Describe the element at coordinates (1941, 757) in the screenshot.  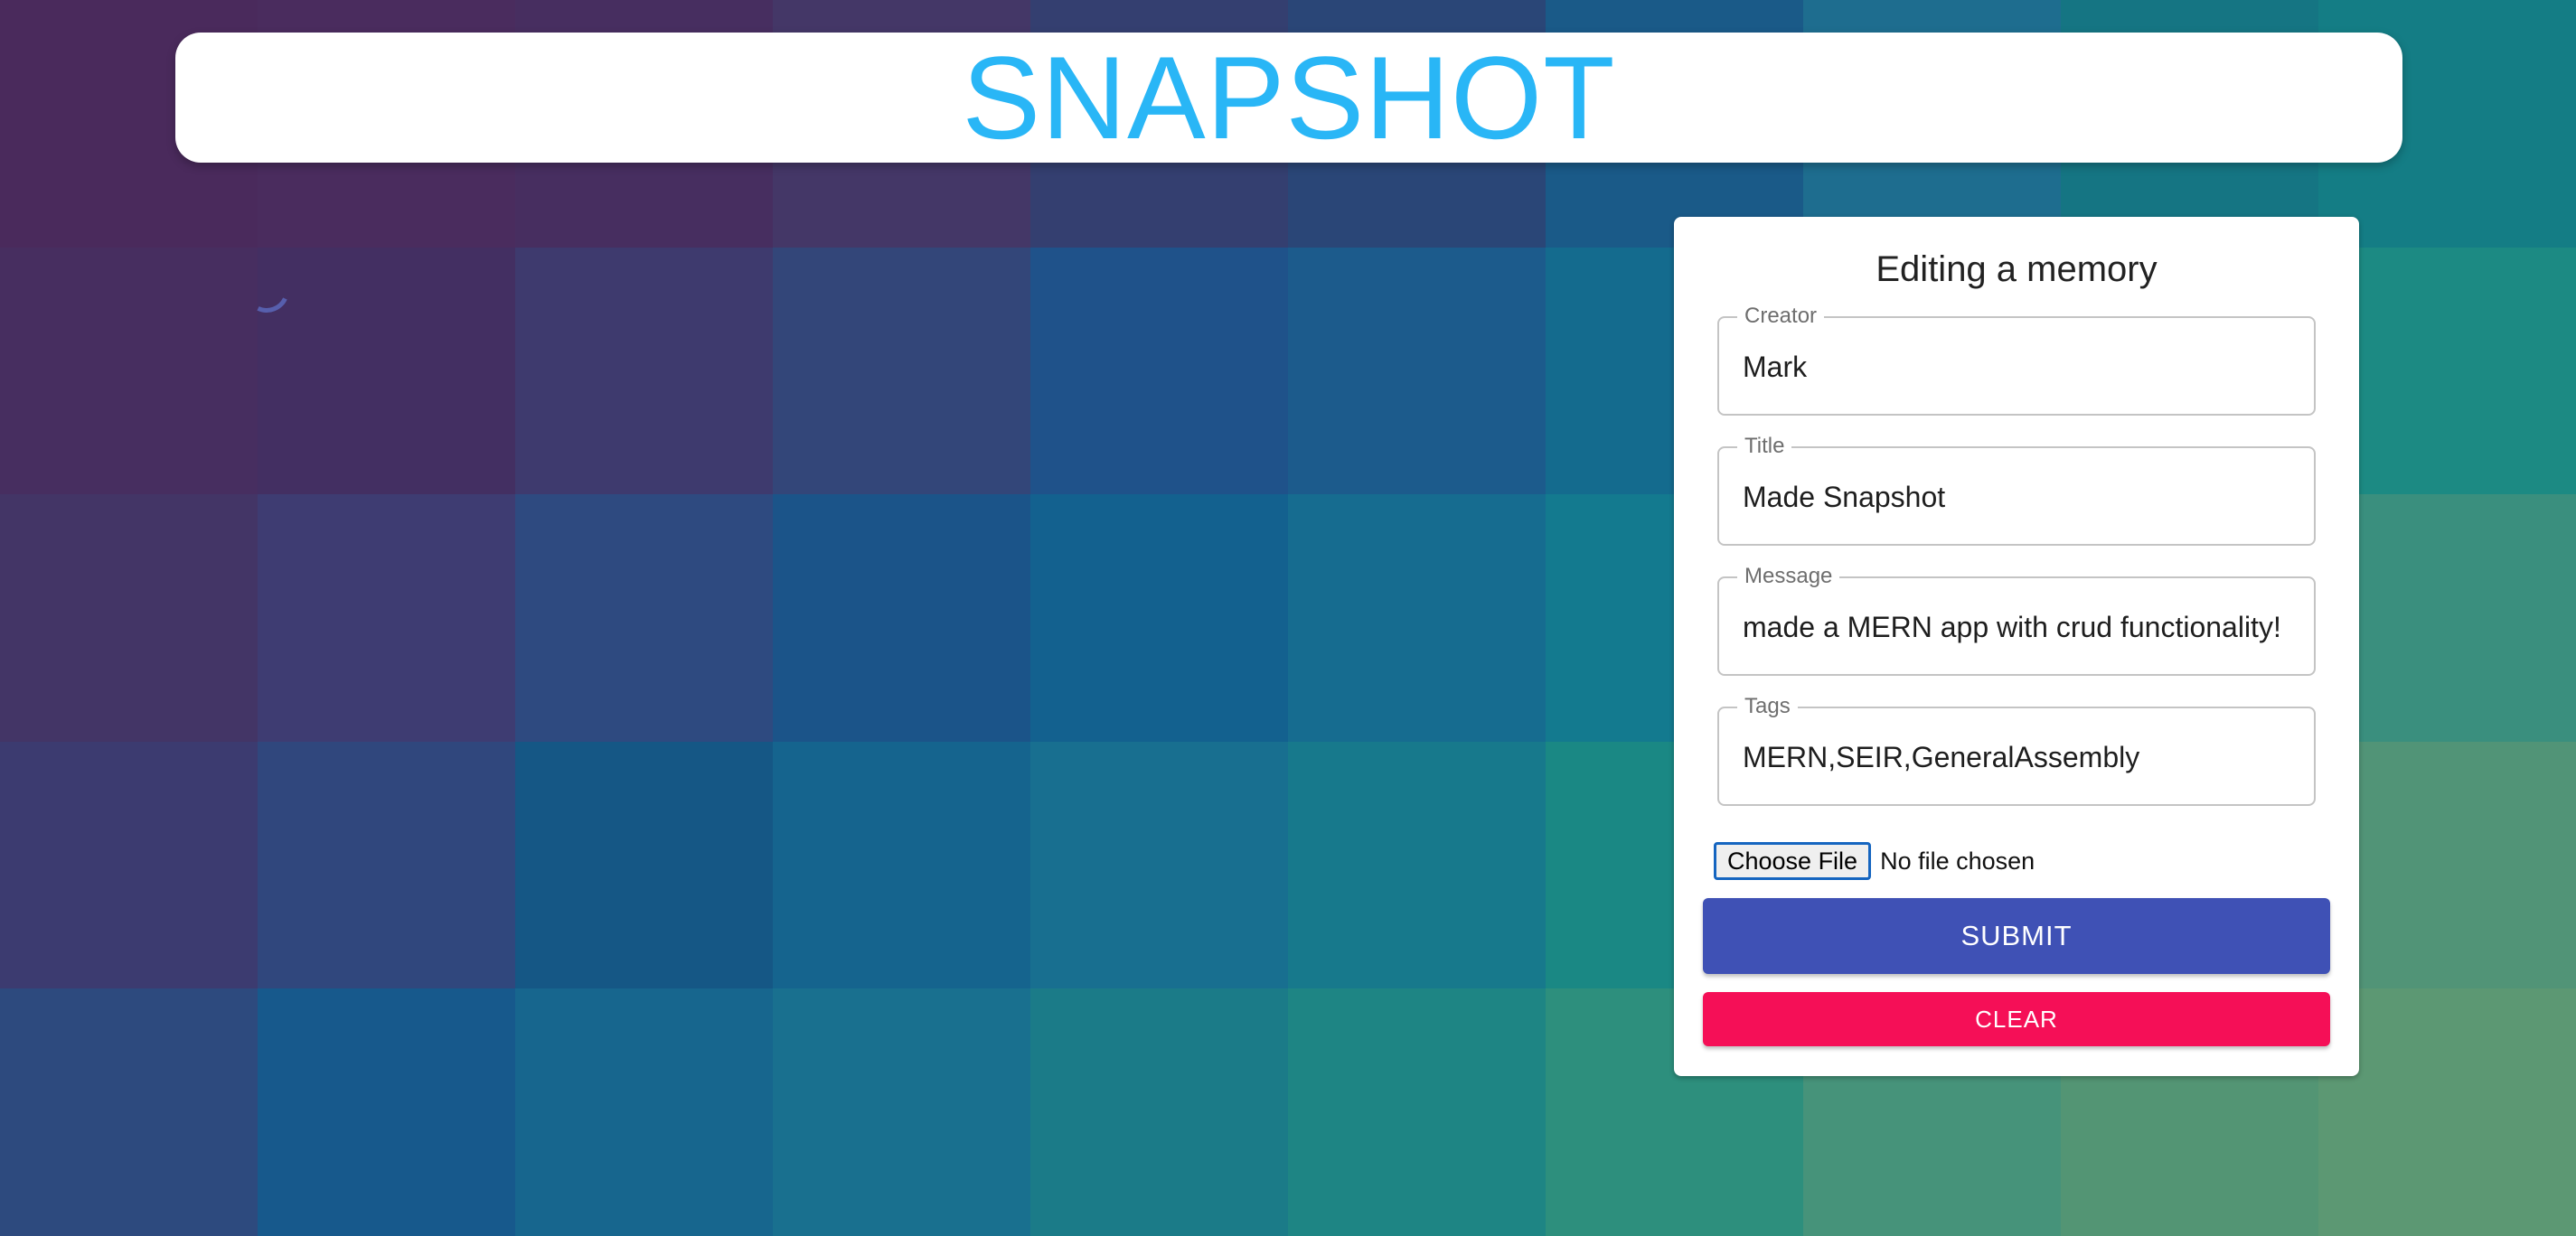
I see `tags-input: MERN,SEIR,GeneralAssembly` at that location.